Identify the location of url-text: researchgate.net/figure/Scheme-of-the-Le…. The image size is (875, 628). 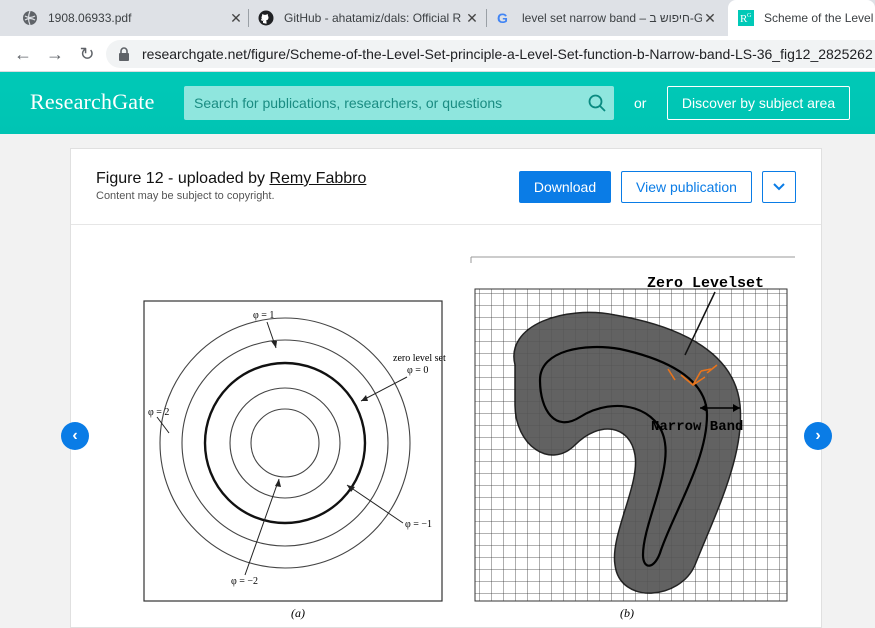
(507, 54).